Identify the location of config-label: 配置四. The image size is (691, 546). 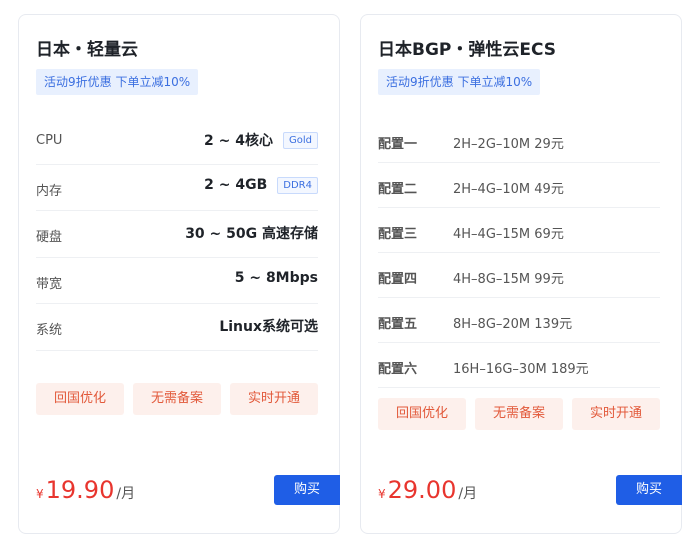
(398, 279).